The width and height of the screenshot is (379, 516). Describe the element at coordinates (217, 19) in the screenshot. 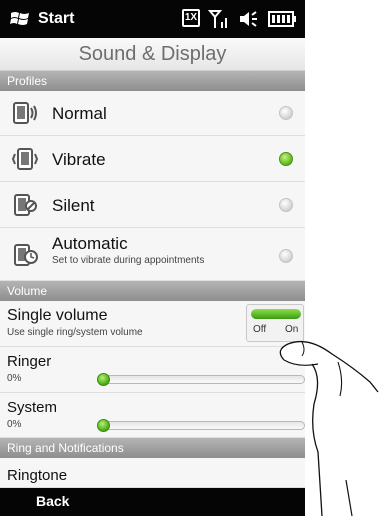

I see `signal-strength-icon` at that location.